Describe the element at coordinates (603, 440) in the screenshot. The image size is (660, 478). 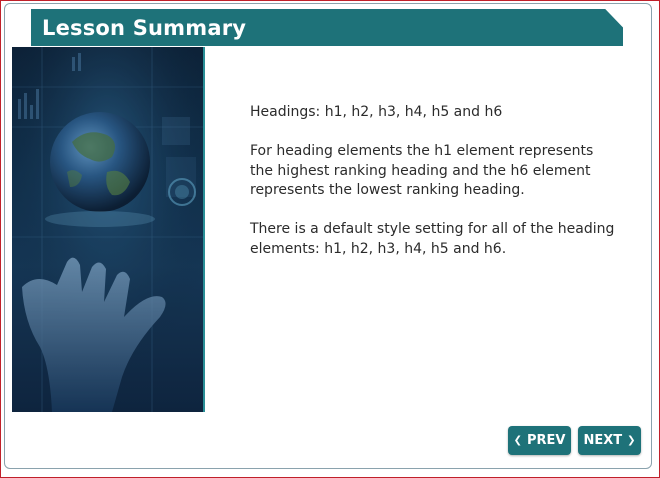
I see `next-button-label: NEXT` at that location.